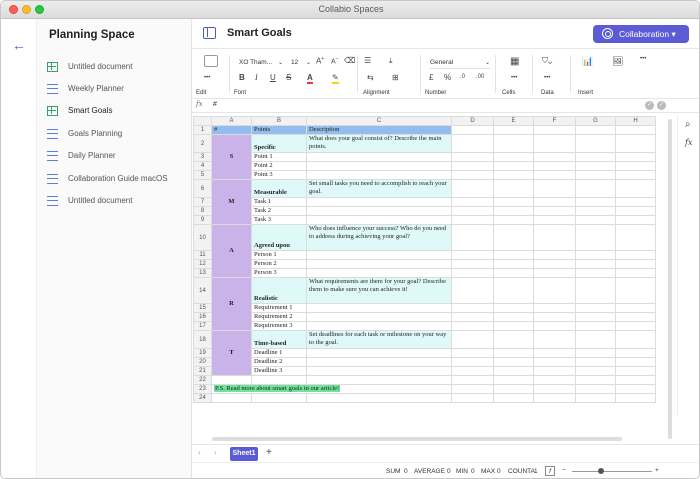  What do you see at coordinates (231, 304) in the screenshot?
I see `grid-cell: R` at bounding box center [231, 304].